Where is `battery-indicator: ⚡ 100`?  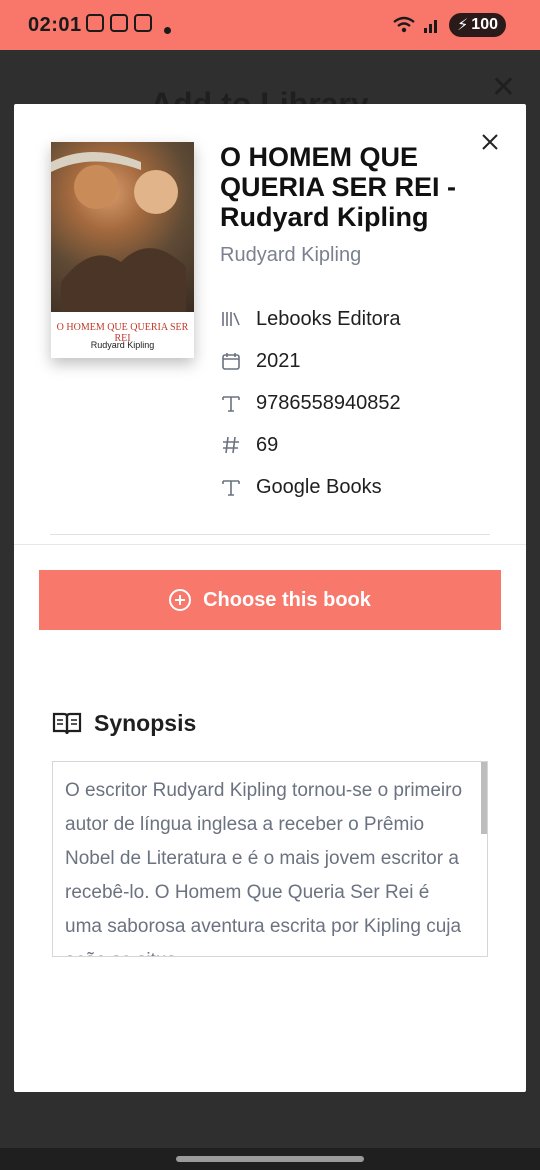
battery-indicator: ⚡ 100 is located at coordinates (477, 25).